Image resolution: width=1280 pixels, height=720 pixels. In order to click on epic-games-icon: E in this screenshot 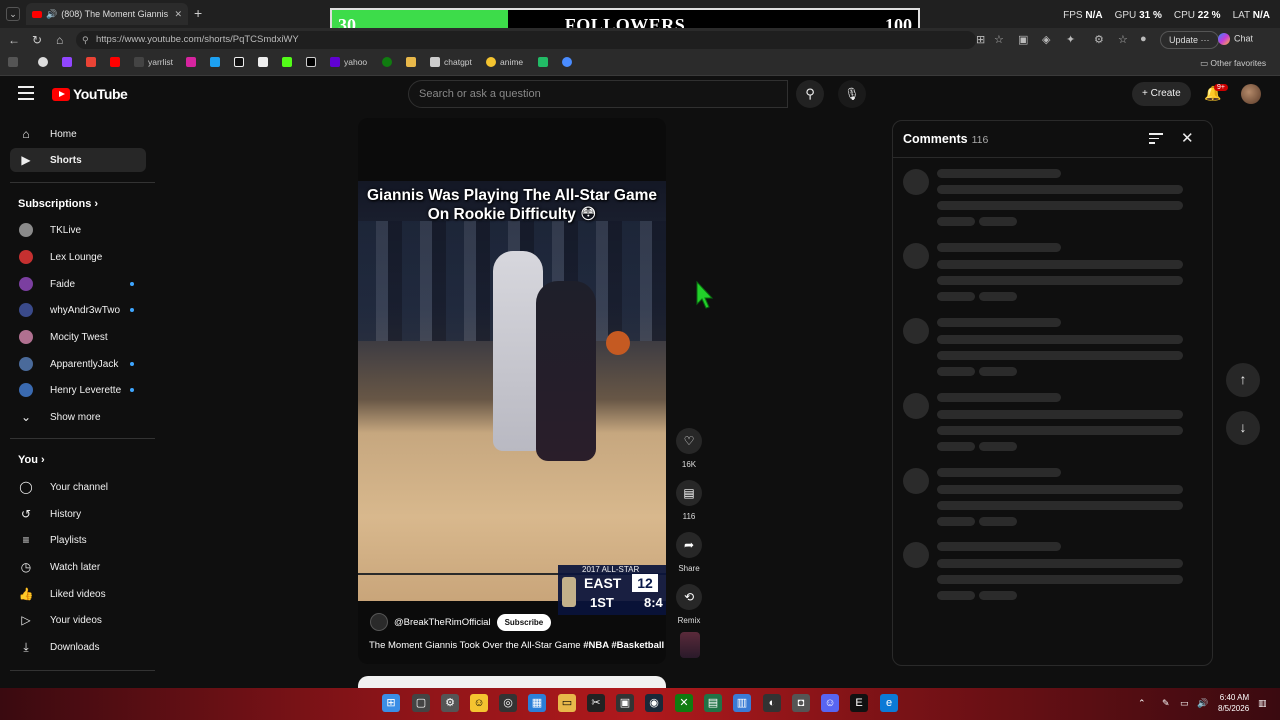, I will do `click(859, 703)`.